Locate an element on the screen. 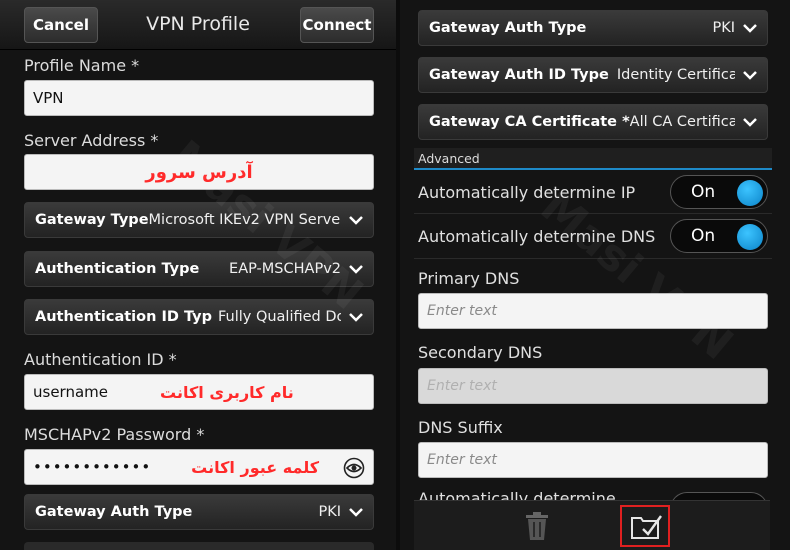 The image size is (790, 550). server-address-input: آدرس سرور is located at coordinates (199, 172).